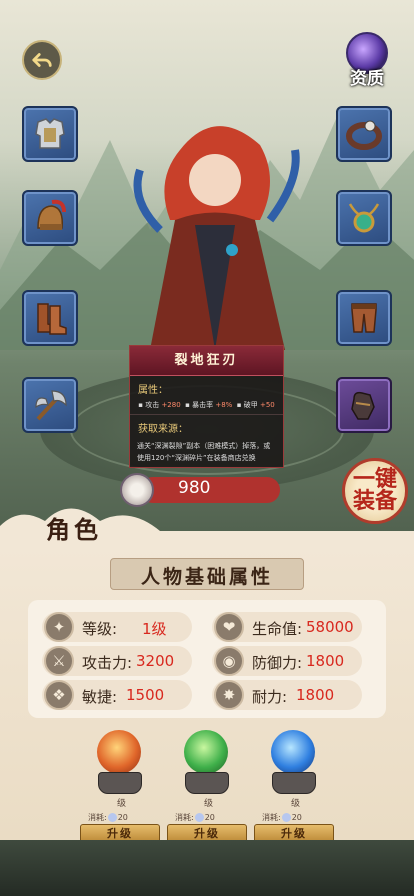 The image size is (414, 896). I want to click on level-icon: ✦, so click(59, 627).